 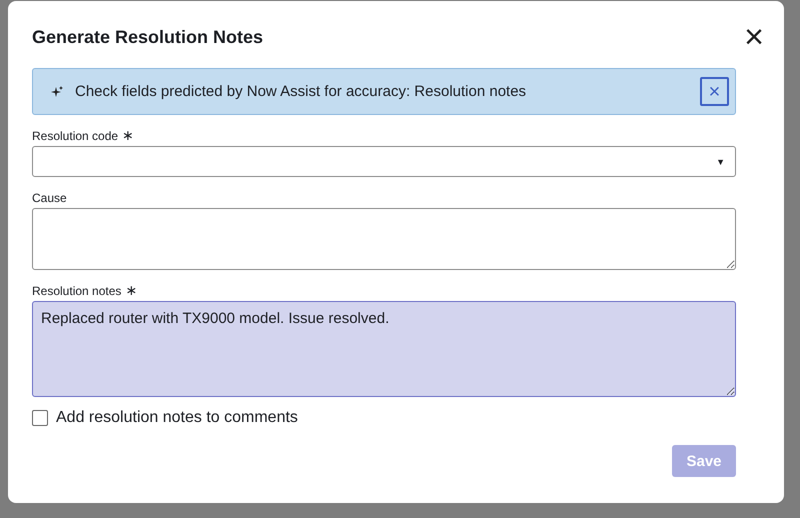 What do you see at coordinates (77, 291) in the screenshot?
I see `field-label: Resolution notes` at bounding box center [77, 291].